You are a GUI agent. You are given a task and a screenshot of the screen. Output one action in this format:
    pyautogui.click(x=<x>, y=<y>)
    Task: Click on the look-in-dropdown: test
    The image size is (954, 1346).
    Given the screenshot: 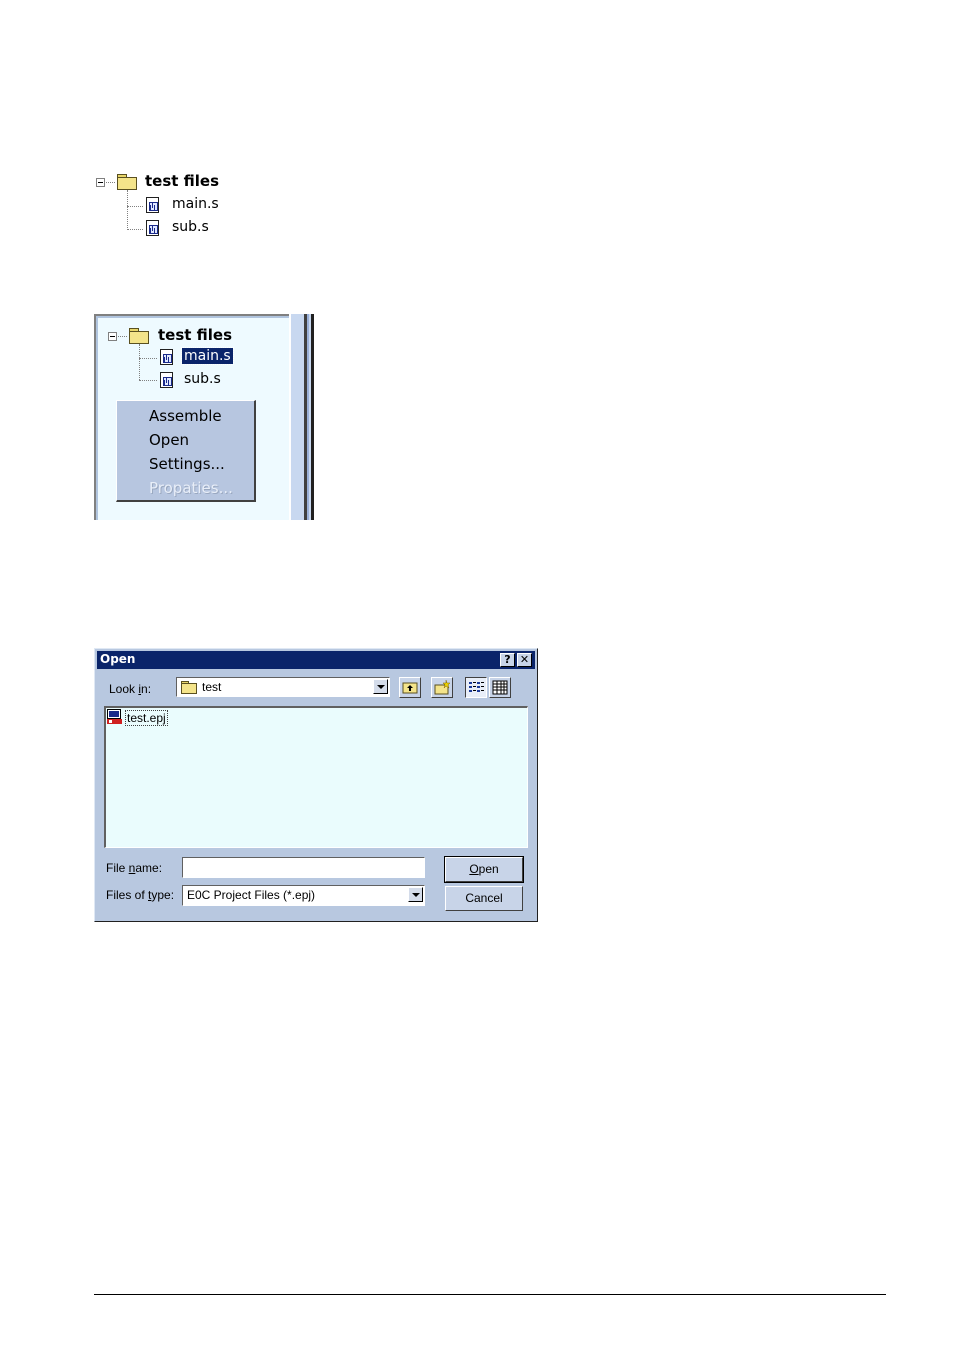 What is the action you would take?
    pyautogui.click(x=283, y=687)
    